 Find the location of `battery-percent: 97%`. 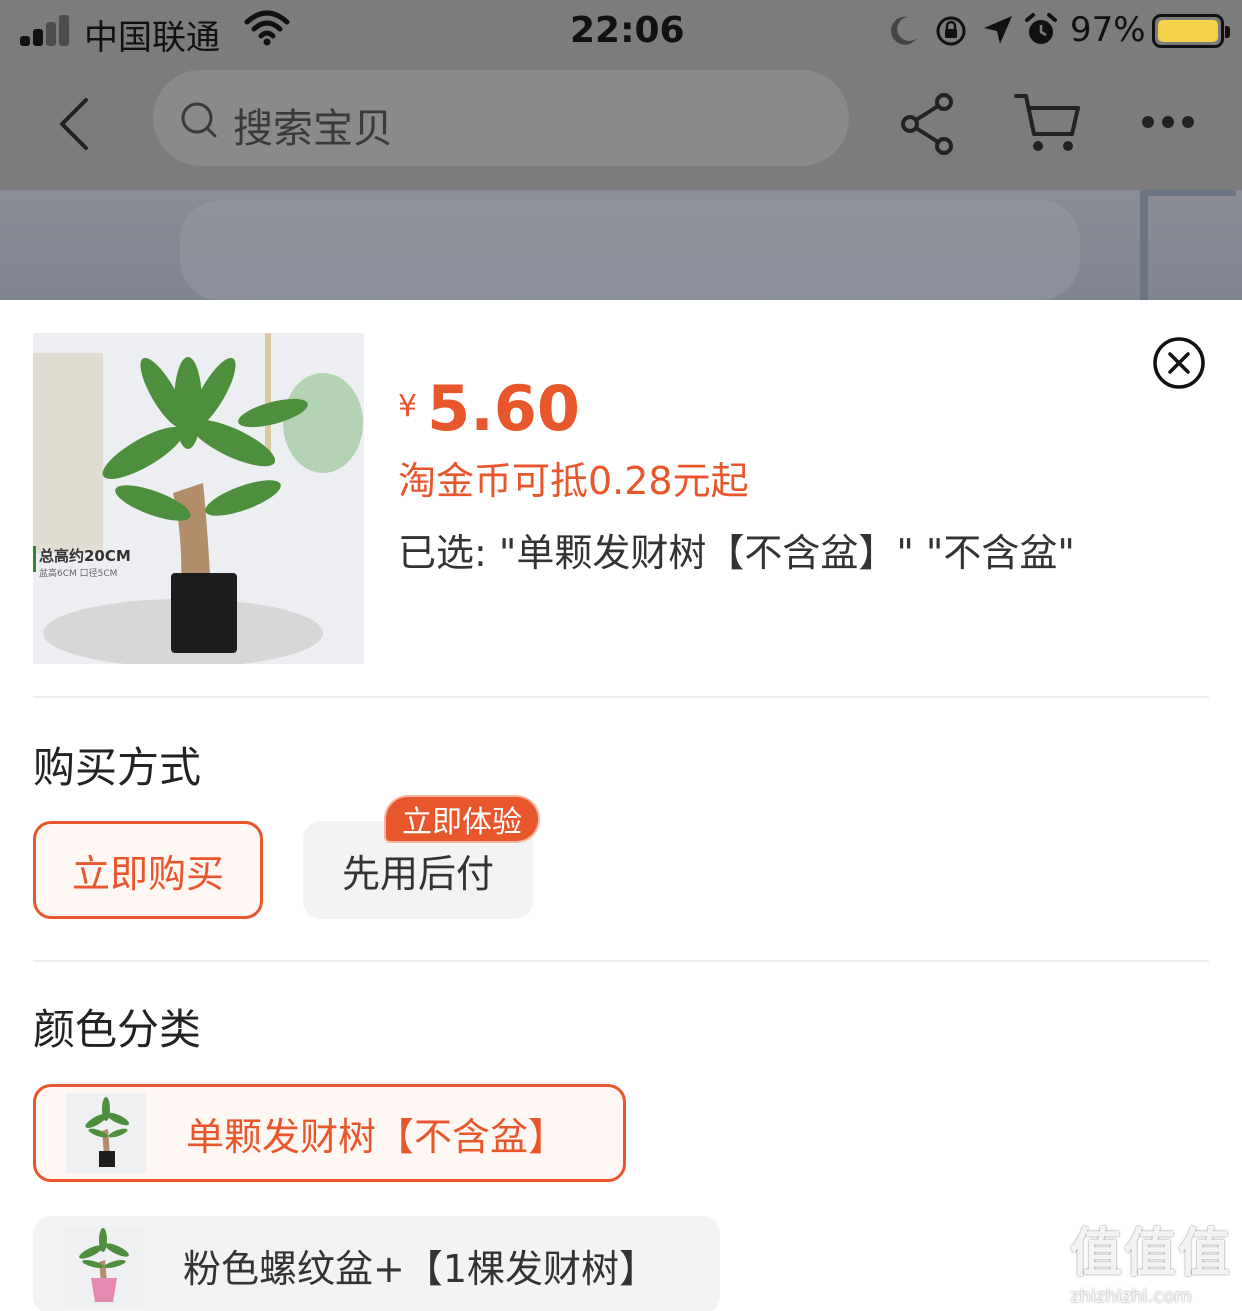

battery-percent: 97% is located at coordinates (1108, 30).